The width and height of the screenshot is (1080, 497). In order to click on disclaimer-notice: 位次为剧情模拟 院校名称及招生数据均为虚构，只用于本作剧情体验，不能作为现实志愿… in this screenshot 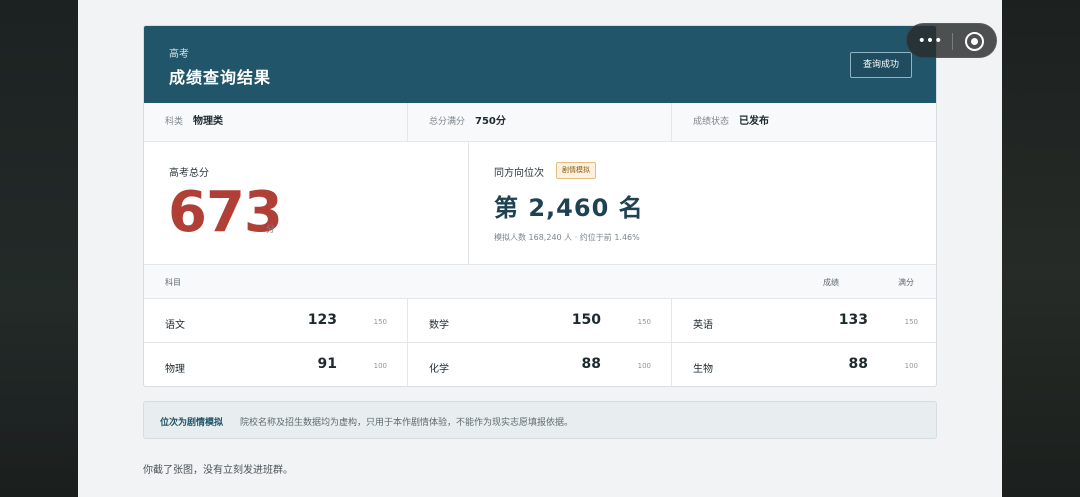, I will do `click(540, 420)`.